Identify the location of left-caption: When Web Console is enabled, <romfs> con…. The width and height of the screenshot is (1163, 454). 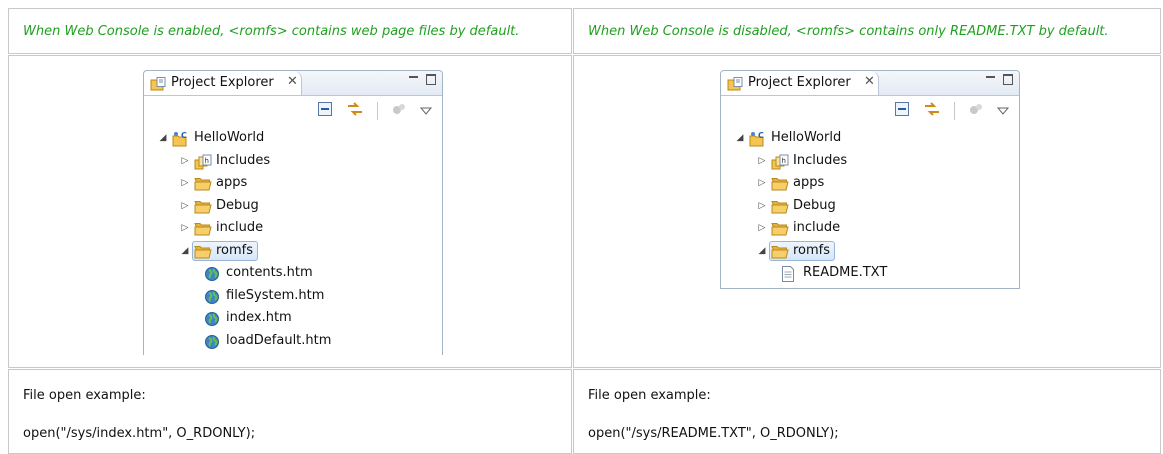
(271, 31).